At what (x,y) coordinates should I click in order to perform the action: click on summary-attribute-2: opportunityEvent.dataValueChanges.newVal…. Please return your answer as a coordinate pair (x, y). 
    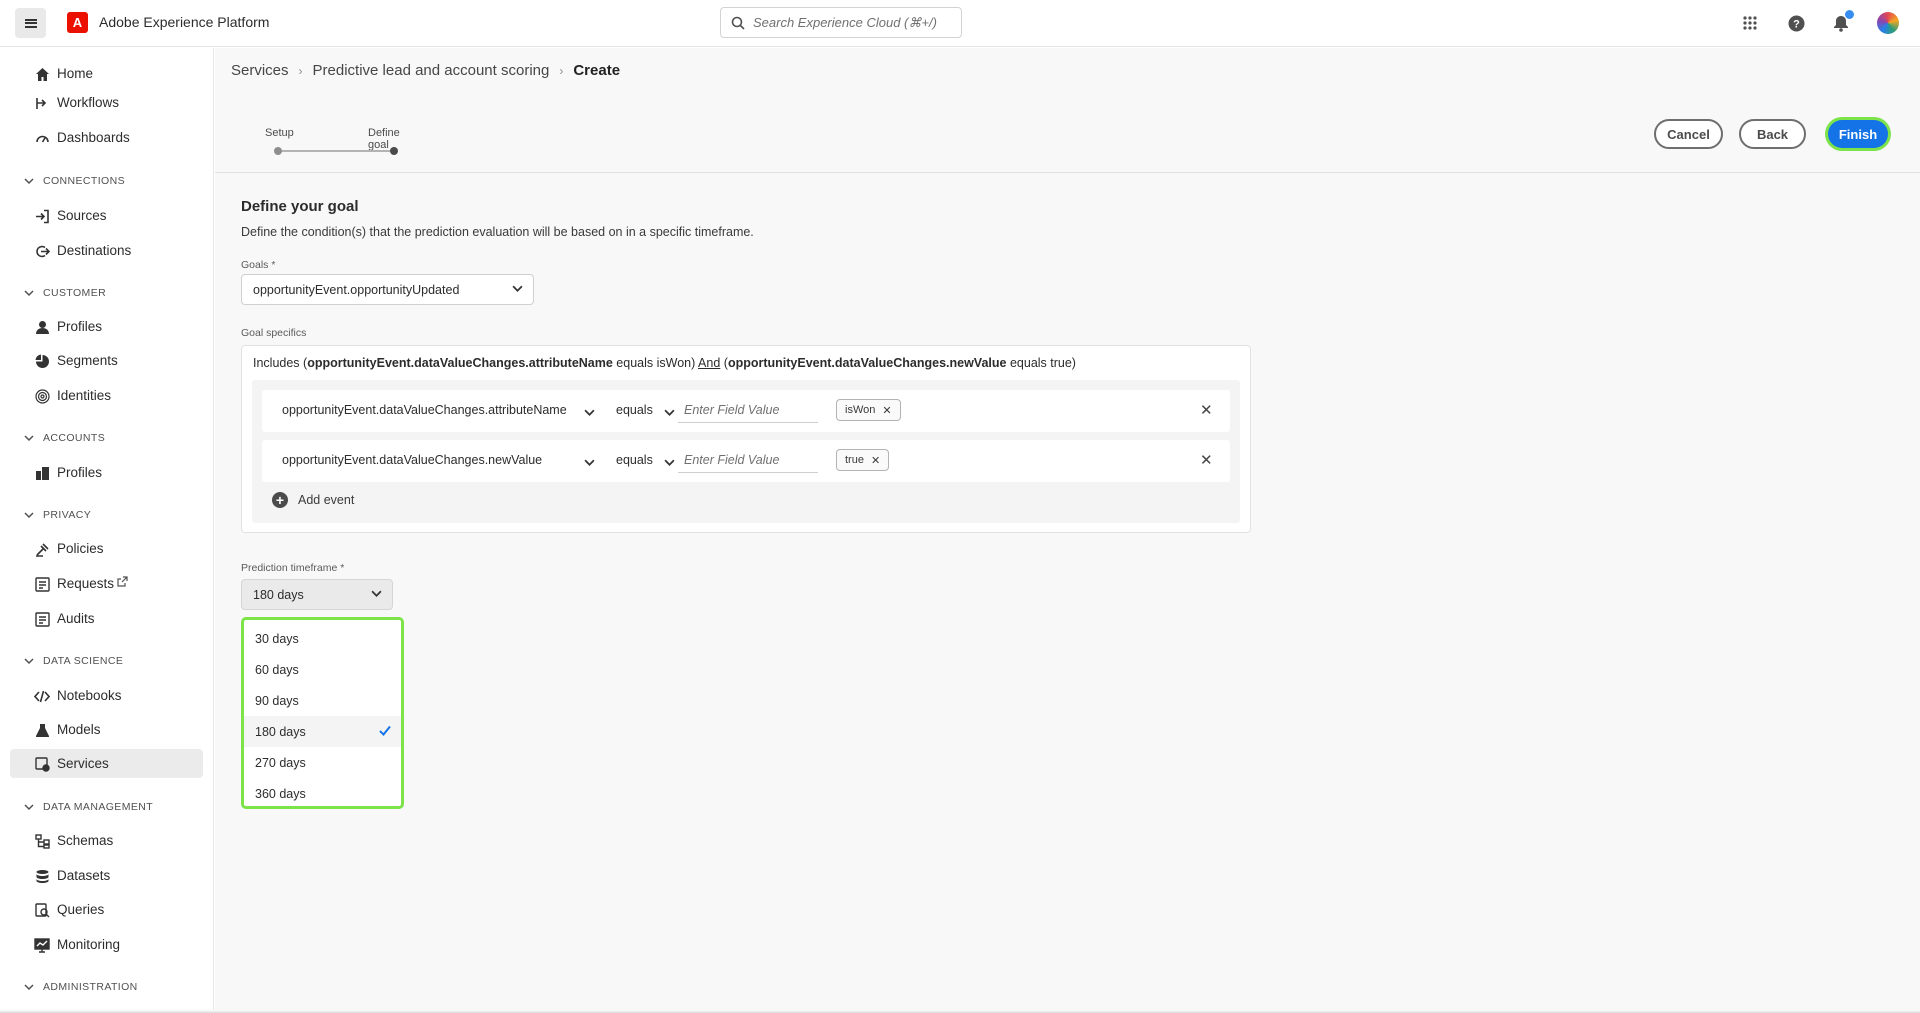
    Looking at the image, I should click on (867, 363).